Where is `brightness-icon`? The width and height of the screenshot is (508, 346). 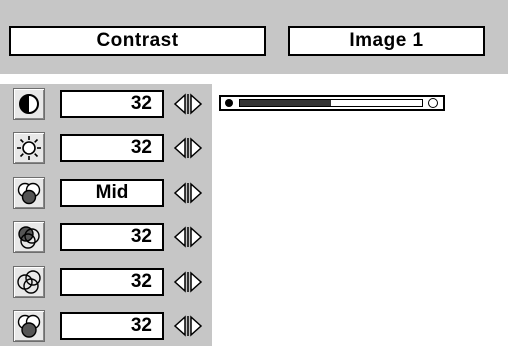 brightness-icon is located at coordinates (29, 148).